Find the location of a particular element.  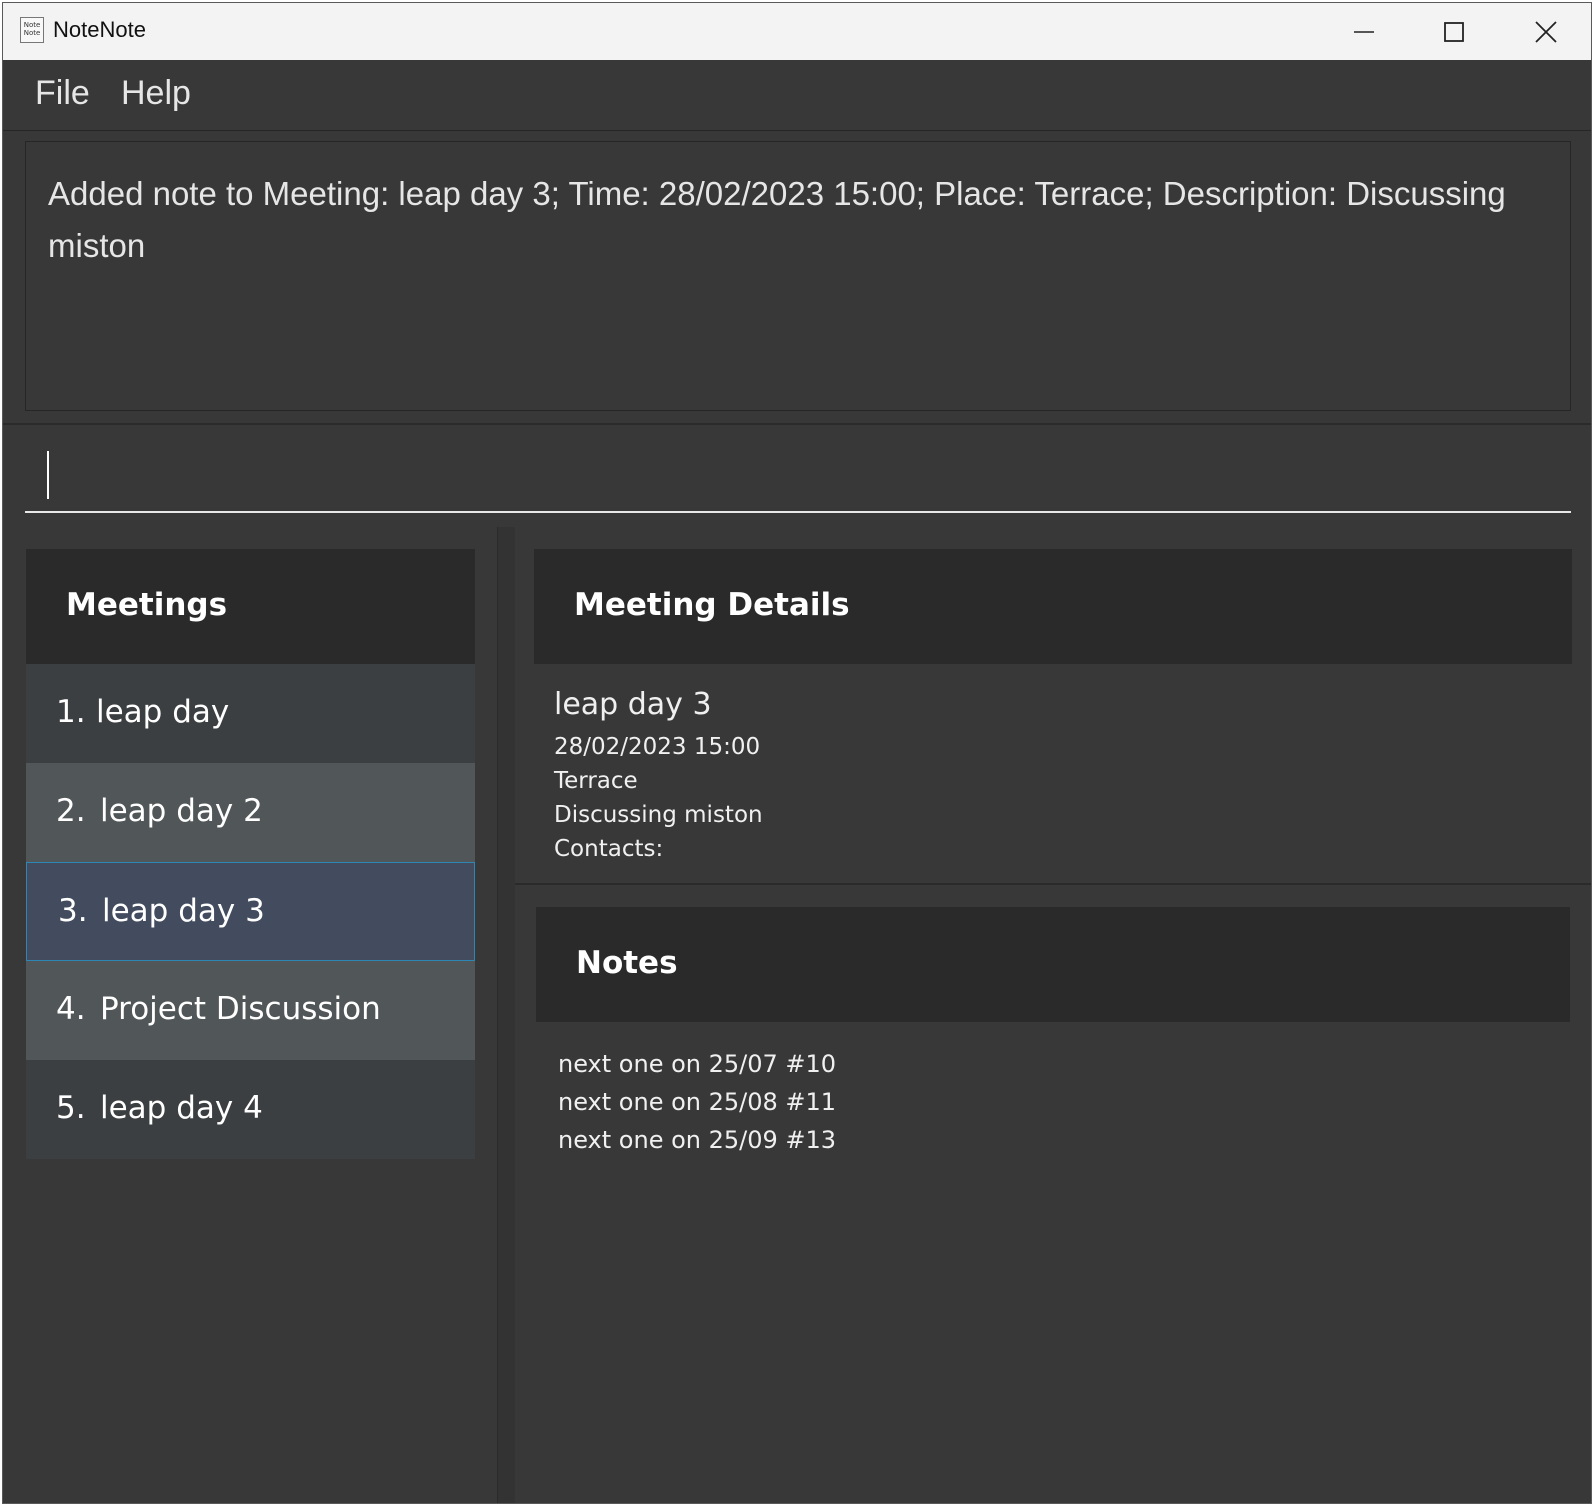

close-icon is located at coordinates (1546, 31).